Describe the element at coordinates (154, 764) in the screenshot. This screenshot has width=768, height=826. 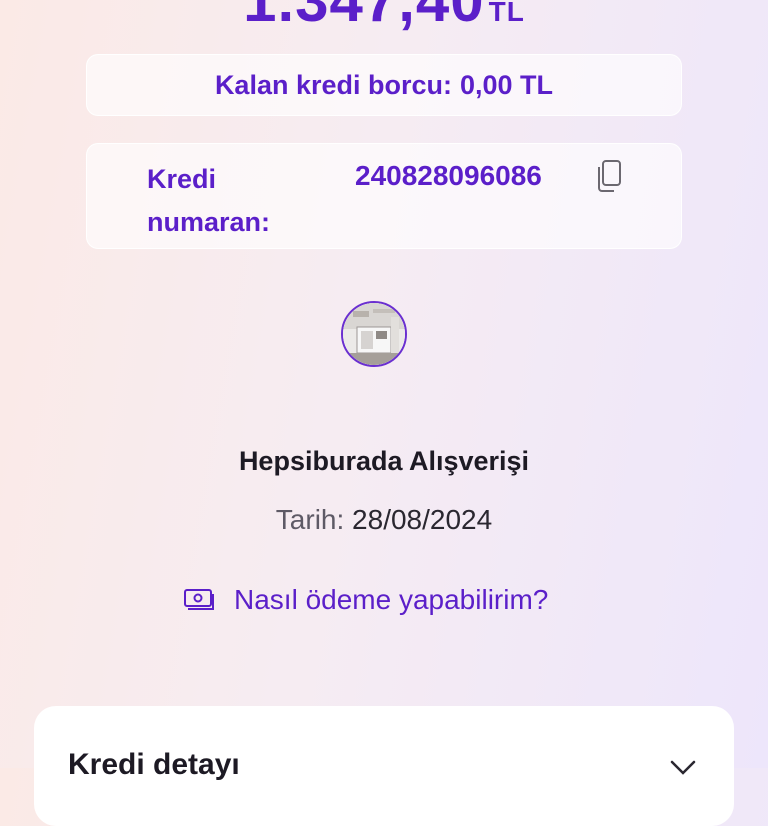
I see `credit-details-title: Kredi detayı` at that location.